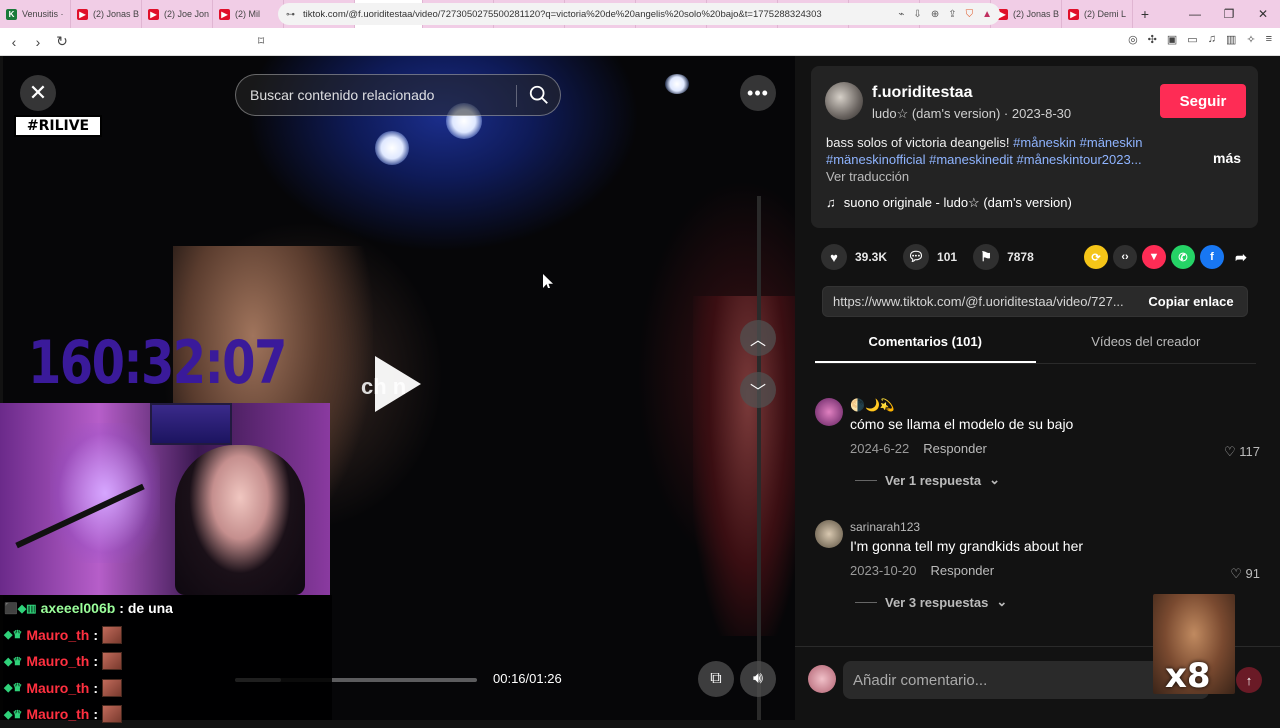 This screenshot has height=728, width=1280. What do you see at coordinates (290, 14) in the screenshot?
I see `site-info-icon: ⊶` at bounding box center [290, 14].